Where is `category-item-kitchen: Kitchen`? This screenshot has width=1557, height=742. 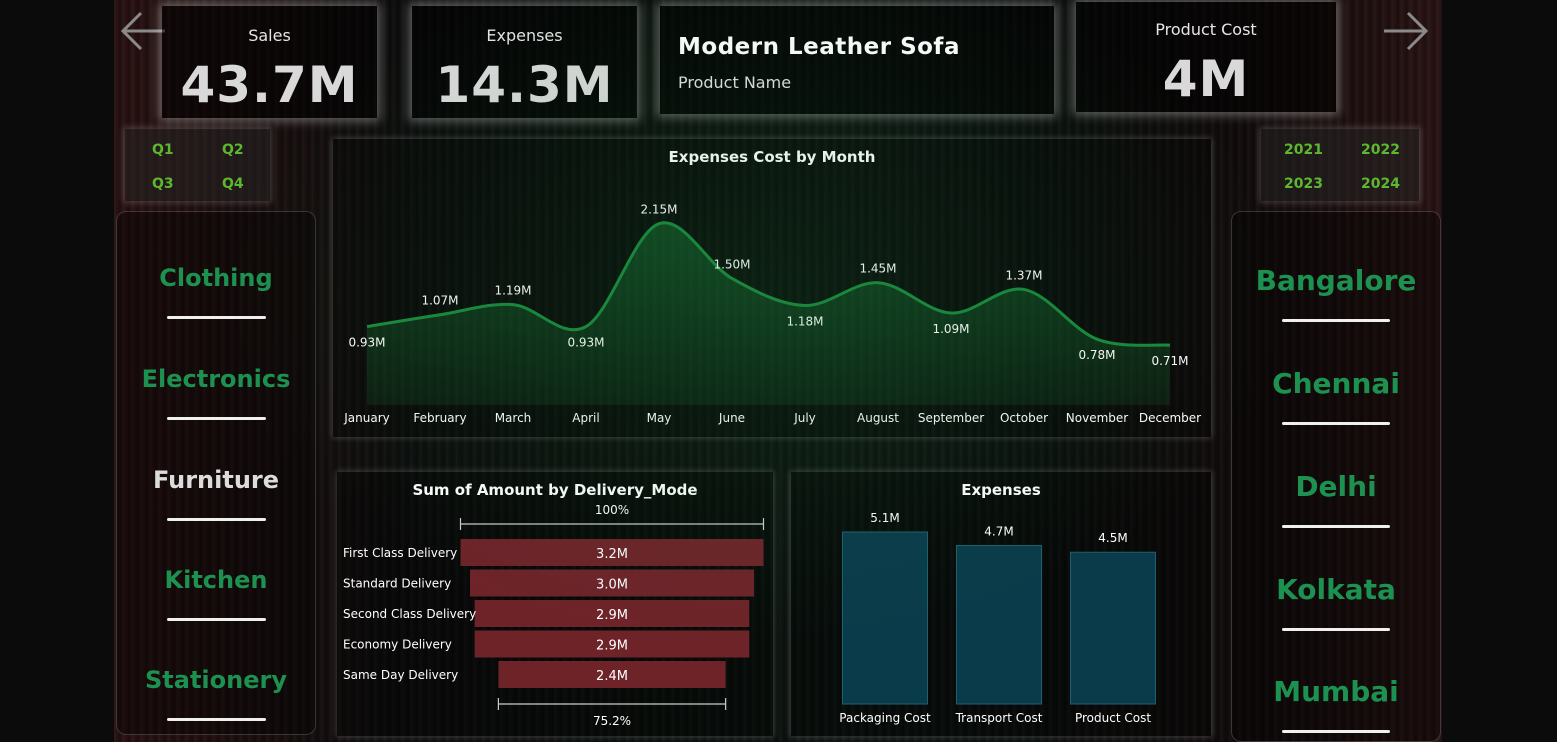
category-item-kitchen: Kitchen is located at coordinates (216, 580).